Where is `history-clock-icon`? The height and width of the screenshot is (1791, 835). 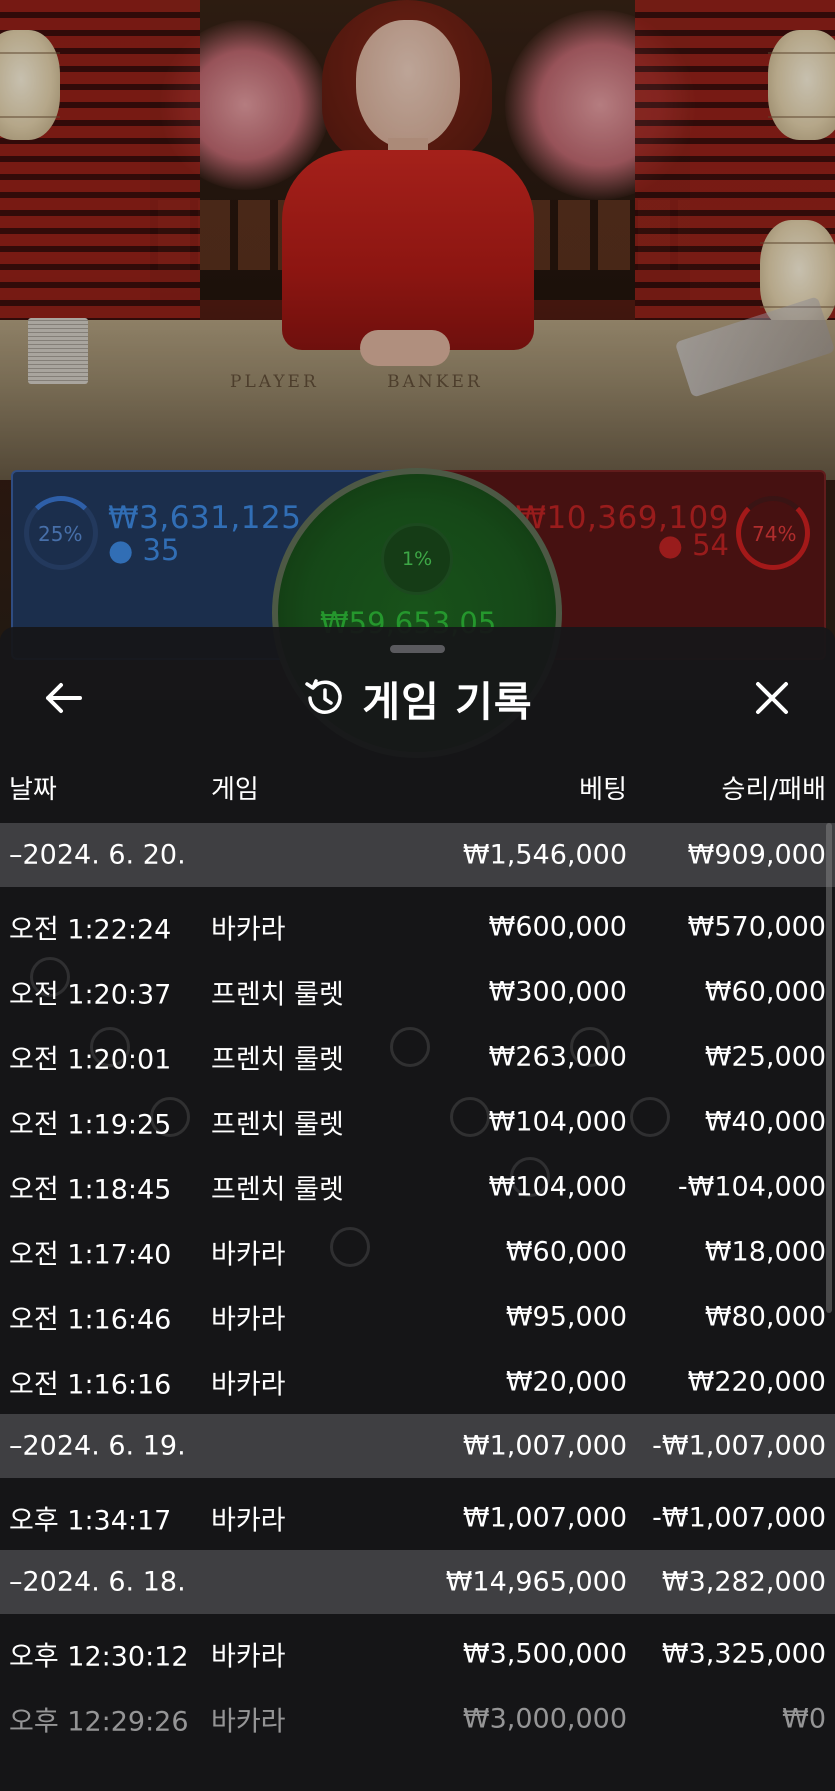
history-clock-icon is located at coordinates (324, 696).